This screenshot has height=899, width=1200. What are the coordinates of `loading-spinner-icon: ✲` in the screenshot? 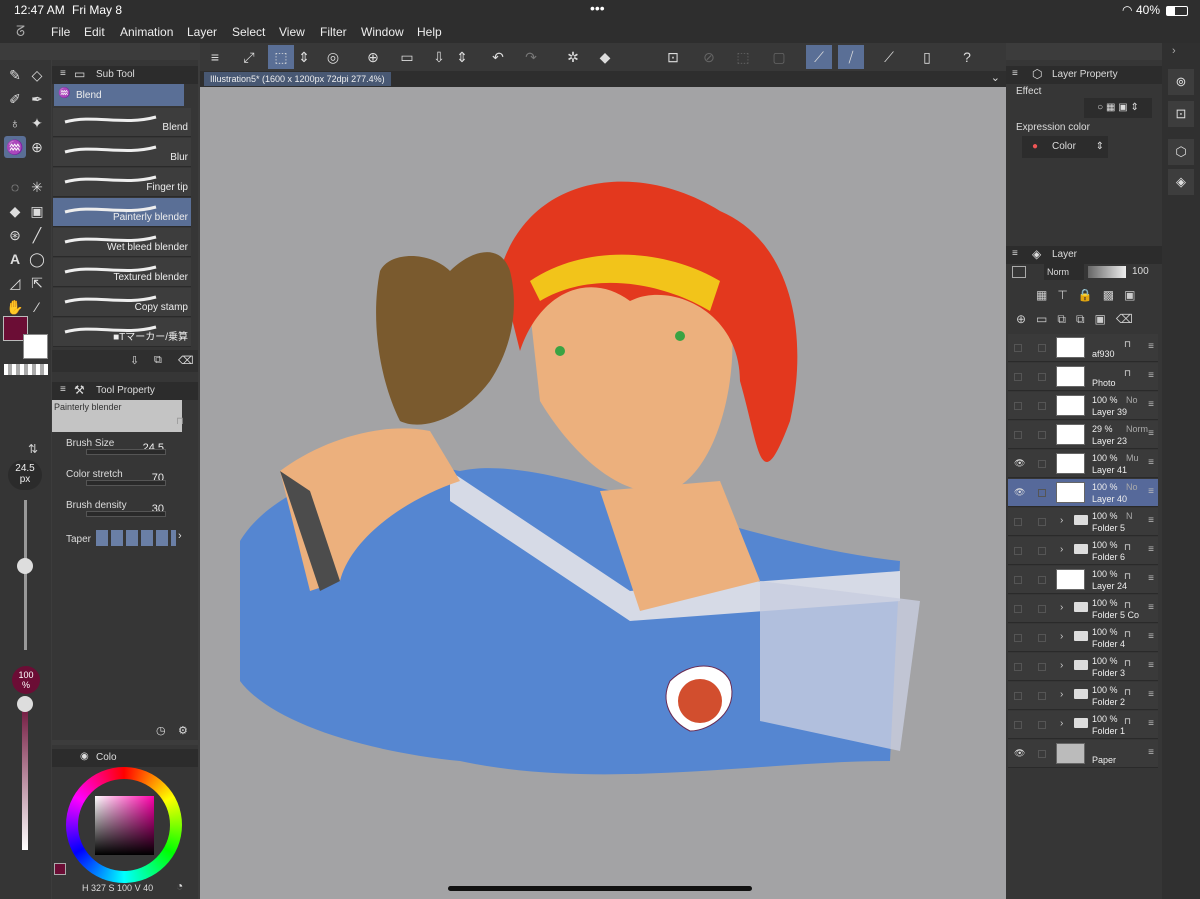 It's located at (573, 57).